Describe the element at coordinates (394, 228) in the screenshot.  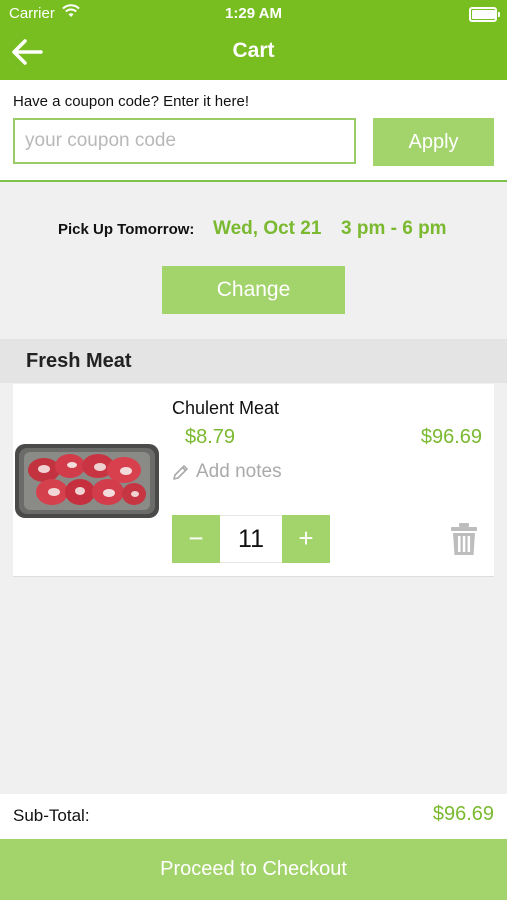
I see `pickup-time: 3 pm - 6 pm` at that location.